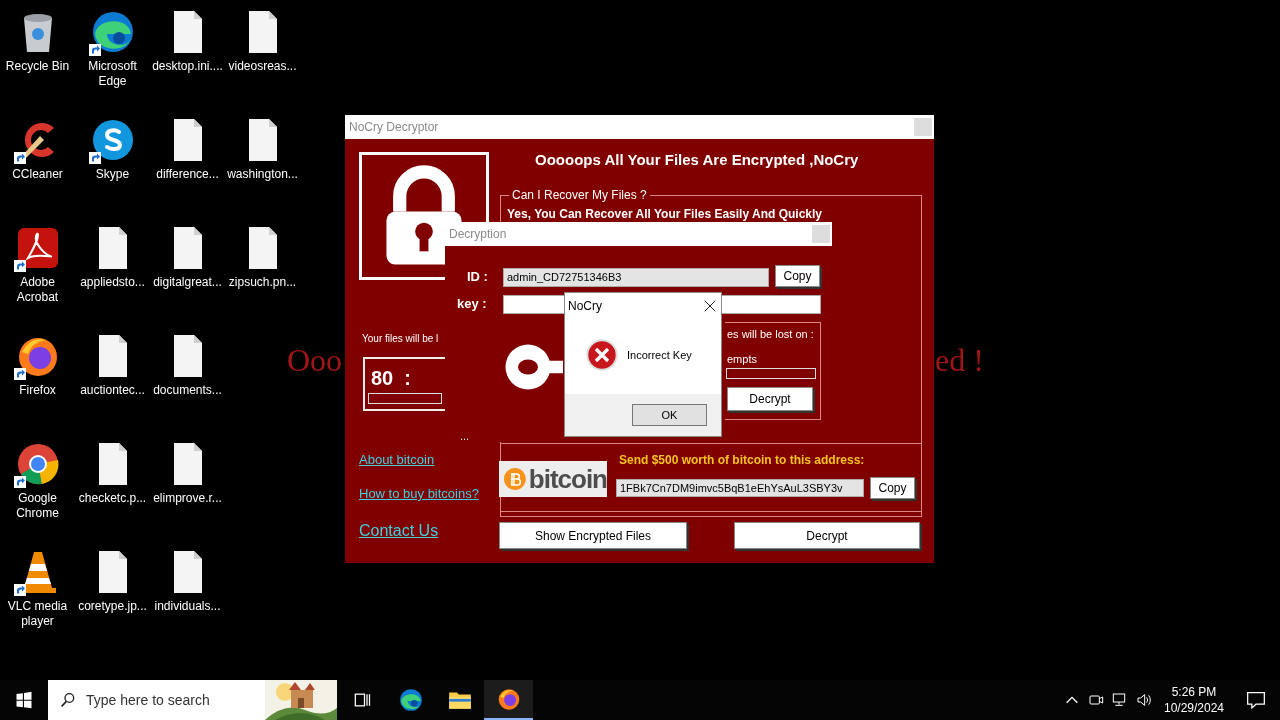 This screenshot has height=720, width=1280. I want to click on close-button, so click(710, 305).